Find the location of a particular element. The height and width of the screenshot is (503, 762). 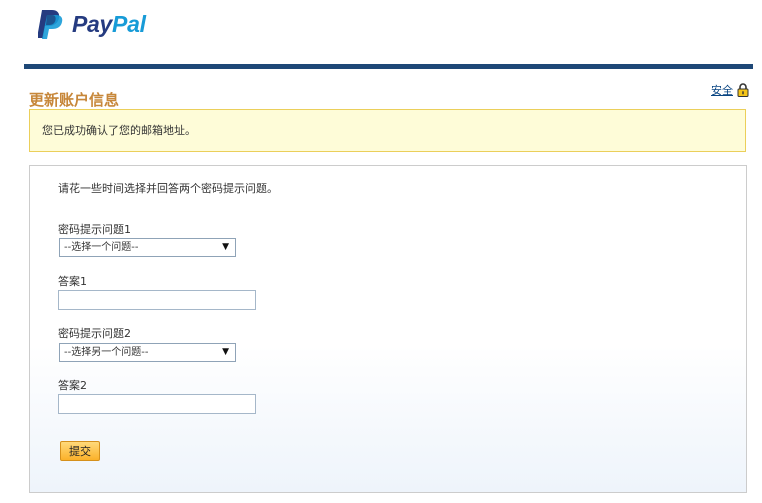

question2-label: 密码提示问题2 is located at coordinates (94, 333).